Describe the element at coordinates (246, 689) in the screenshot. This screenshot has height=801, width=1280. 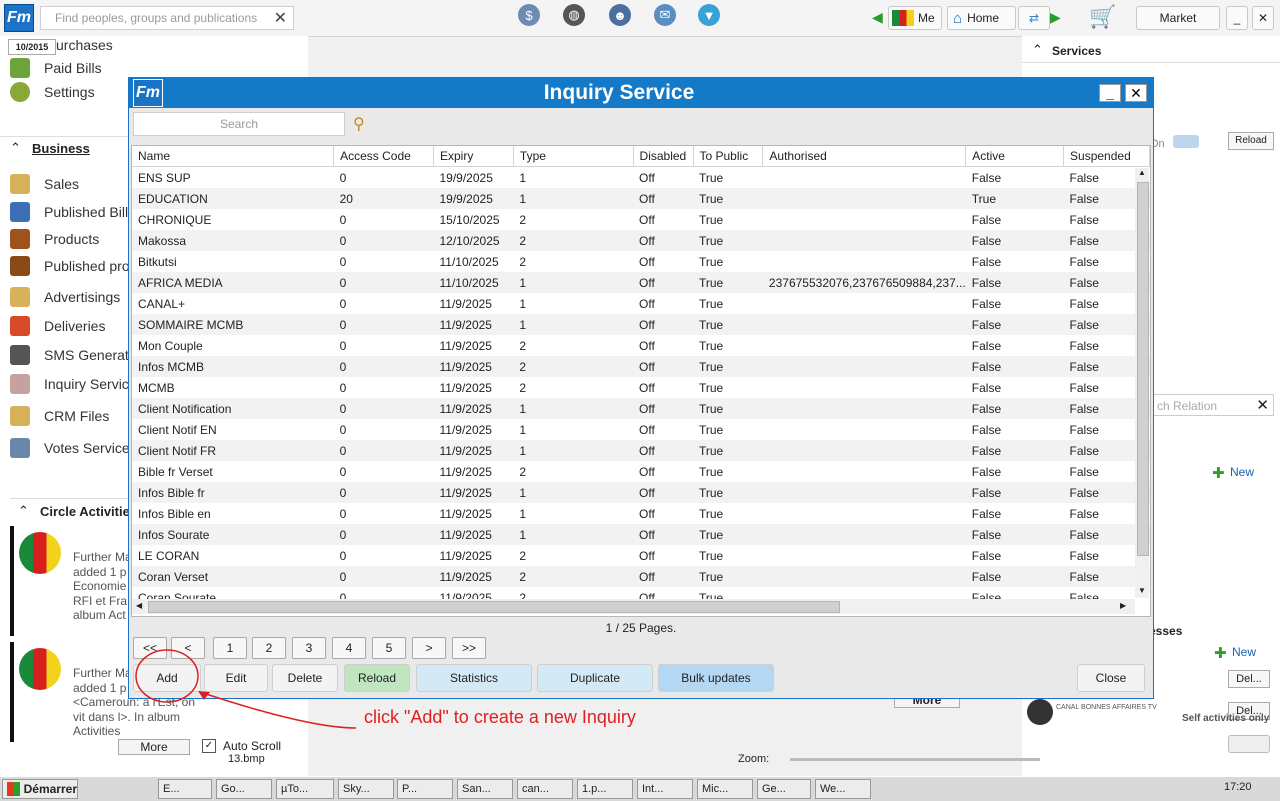
I see `annotation-overlay` at that location.